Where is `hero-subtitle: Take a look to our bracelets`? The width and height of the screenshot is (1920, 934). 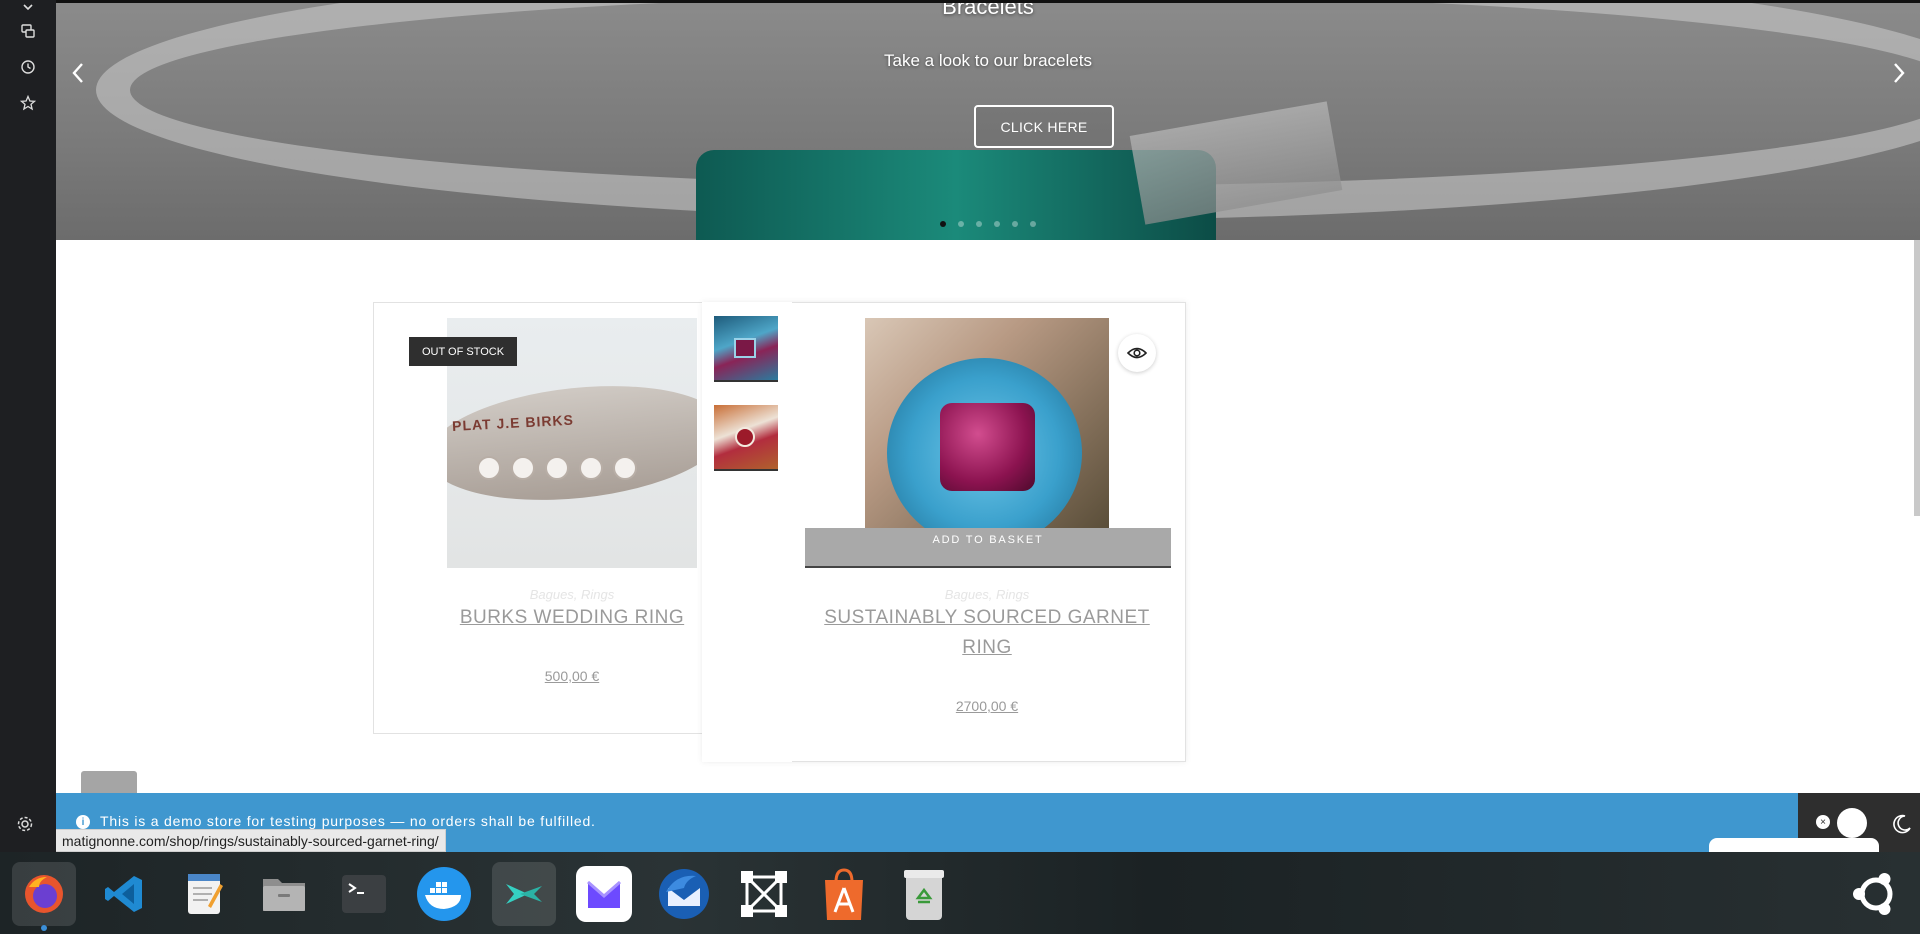
hero-subtitle: Take a look to our bracelets is located at coordinates (988, 60).